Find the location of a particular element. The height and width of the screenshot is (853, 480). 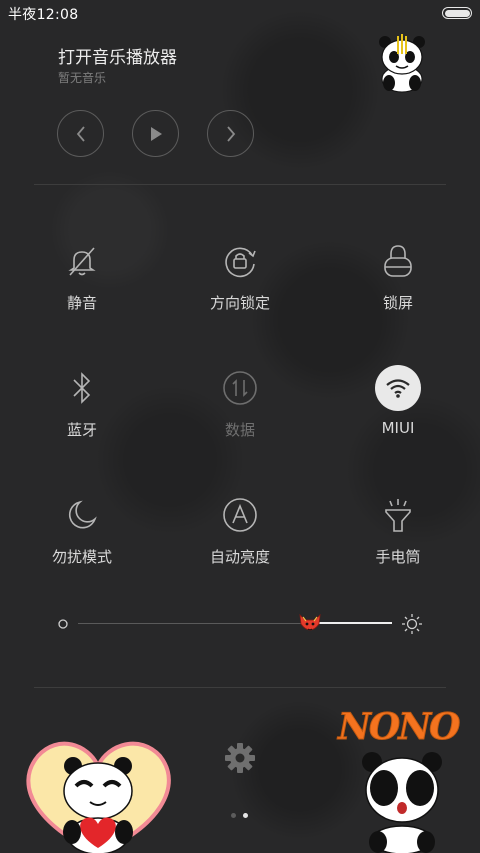

slider-track is located at coordinates (235, 623).